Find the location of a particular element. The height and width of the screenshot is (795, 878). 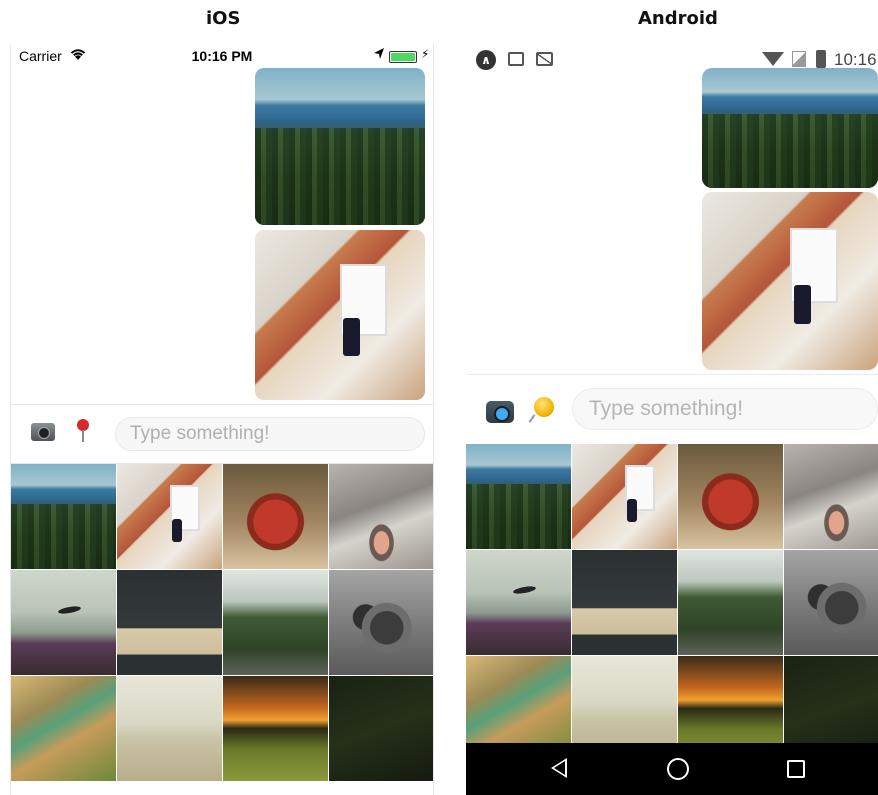

ios-title: iOS is located at coordinates (223, 18).